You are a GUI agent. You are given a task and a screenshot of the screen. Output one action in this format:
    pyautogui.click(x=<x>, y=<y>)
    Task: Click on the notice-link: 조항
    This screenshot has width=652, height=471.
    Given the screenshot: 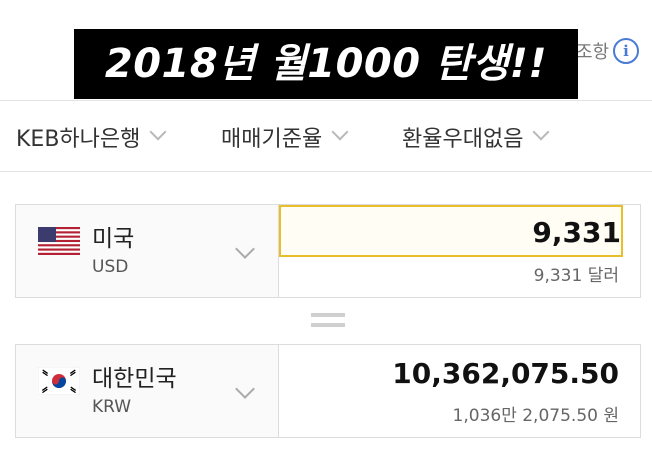 What is the action you would take?
    pyautogui.click(x=592, y=51)
    